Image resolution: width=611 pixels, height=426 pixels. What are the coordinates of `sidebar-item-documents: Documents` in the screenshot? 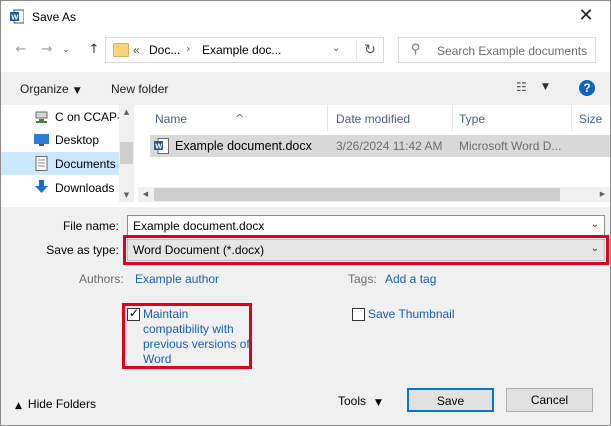 It's located at (60, 163).